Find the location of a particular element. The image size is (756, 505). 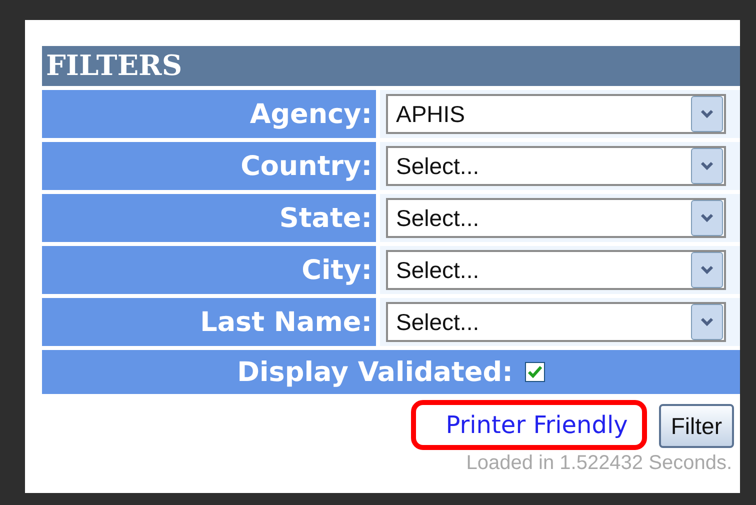

filter-button: Filter is located at coordinates (696, 426).